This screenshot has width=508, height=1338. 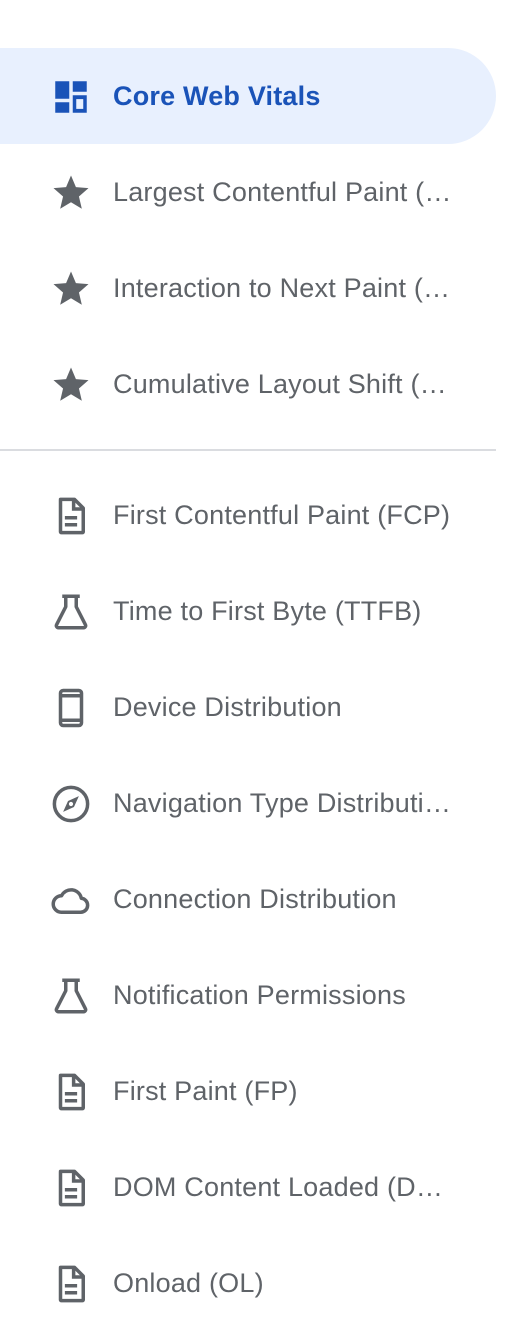 What do you see at coordinates (283, 192) in the screenshot?
I see `nav-item-label: Largest Contentful Paint (LCP)` at bounding box center [283, 192].